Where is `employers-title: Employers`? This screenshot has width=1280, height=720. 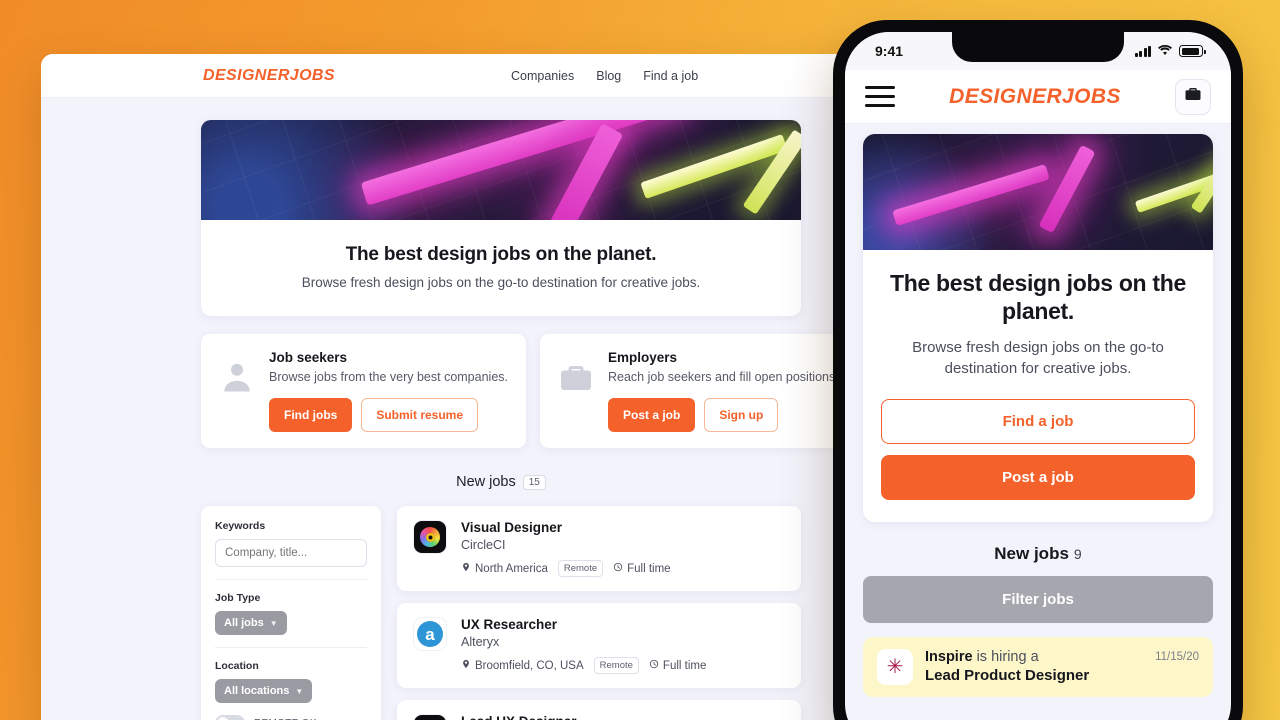
employers-title: Employers is located at coordinates (643, 357).